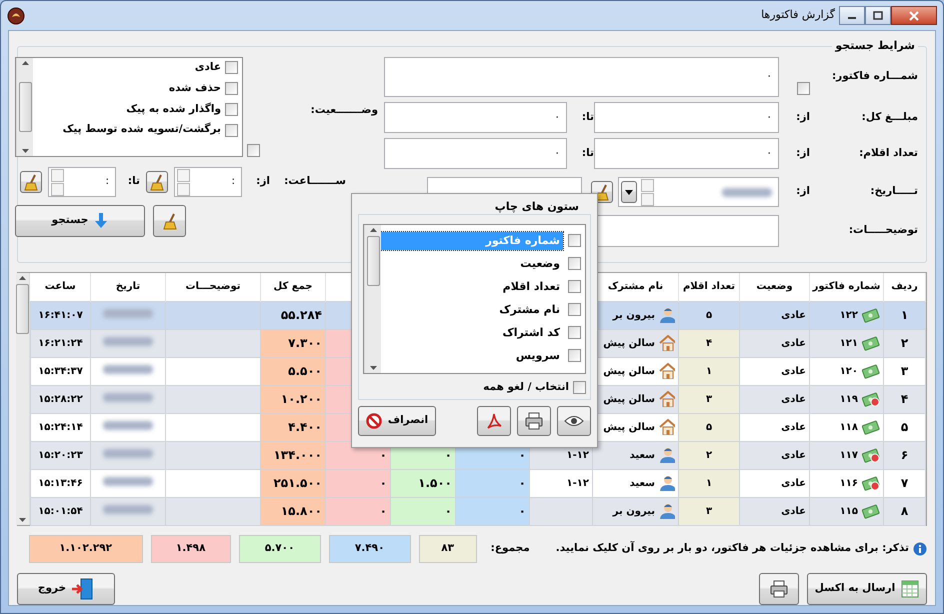 Image resolution: width=944 pixels, height=614 pixels. I want to click on item-count-from-field: ۰, so click(686, 153).